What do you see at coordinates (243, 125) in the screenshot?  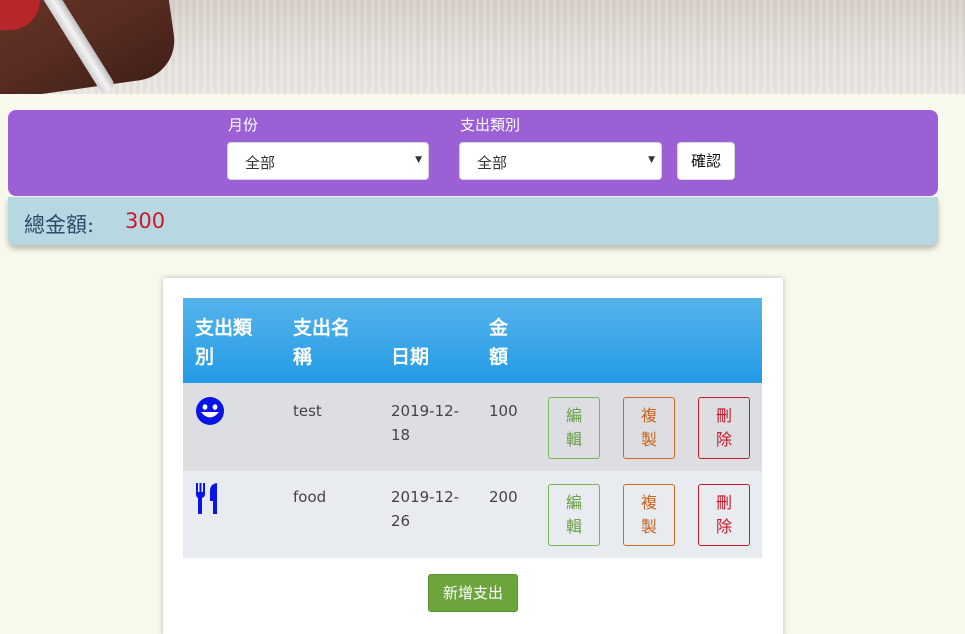 I see `month-label: 月份` at bounding box center [243, 125].